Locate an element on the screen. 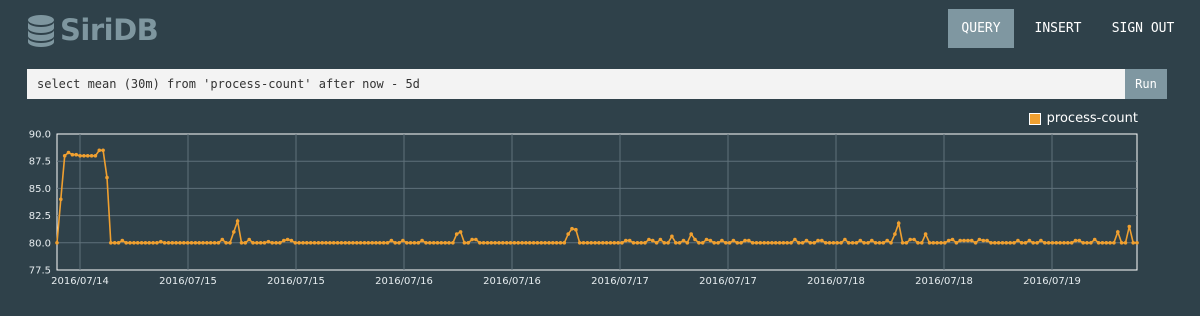  x-tick-label: 2016/07/15 is located at coordinates (188, 281).